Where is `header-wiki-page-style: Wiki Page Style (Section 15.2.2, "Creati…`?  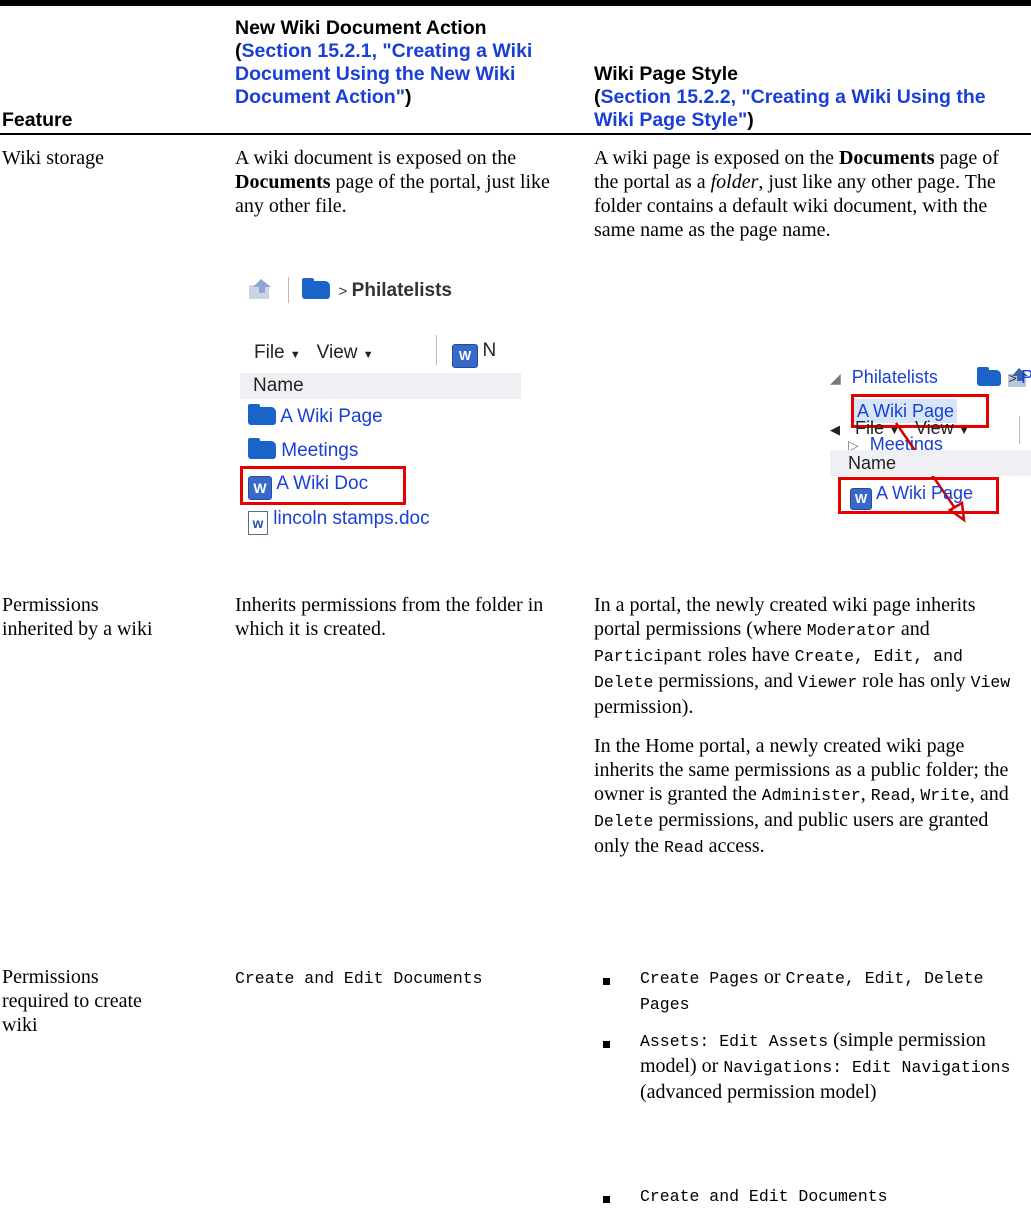
header-wiki-page-style: Wiki Page Style (Section 15.2.2, "Creati… is located at coordinates (804, 97).